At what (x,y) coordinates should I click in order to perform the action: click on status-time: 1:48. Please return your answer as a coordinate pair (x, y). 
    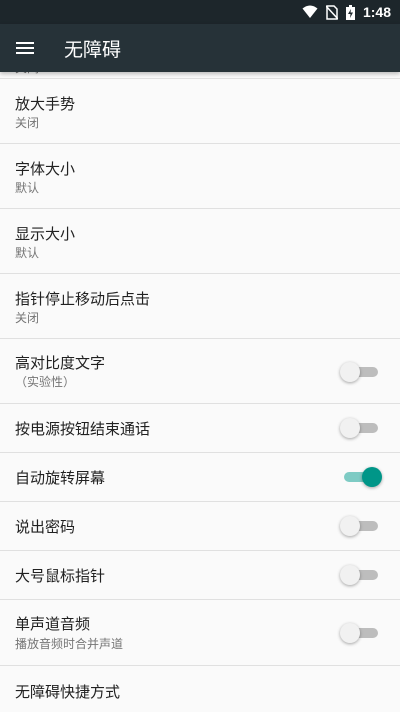
    Looking at the image, I should click on (376, 12).